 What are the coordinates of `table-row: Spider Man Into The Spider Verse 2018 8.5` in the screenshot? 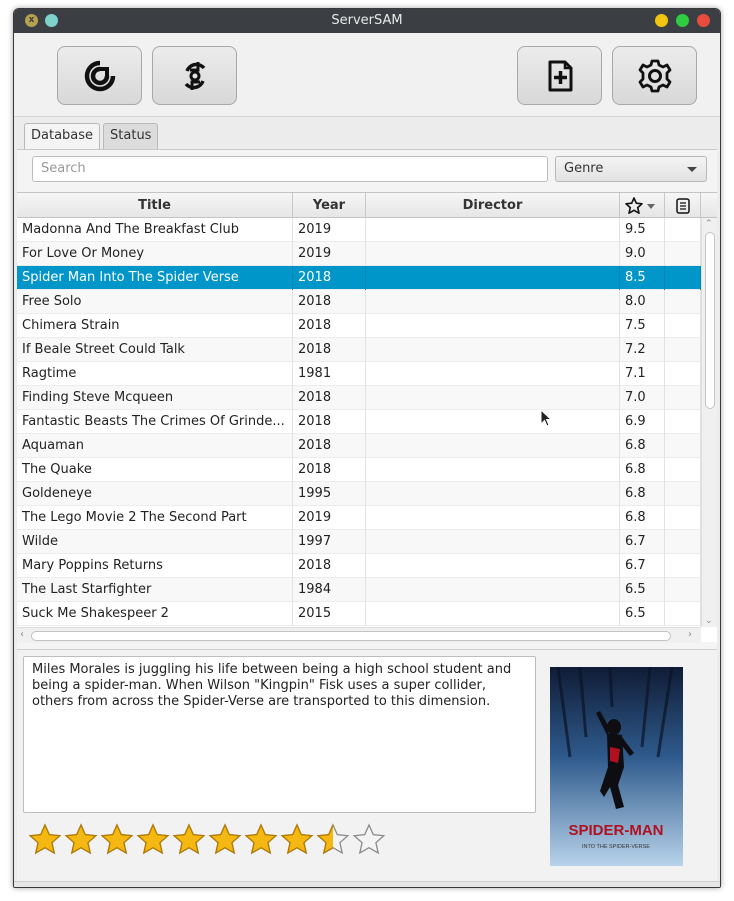 It's located at (359, 278).